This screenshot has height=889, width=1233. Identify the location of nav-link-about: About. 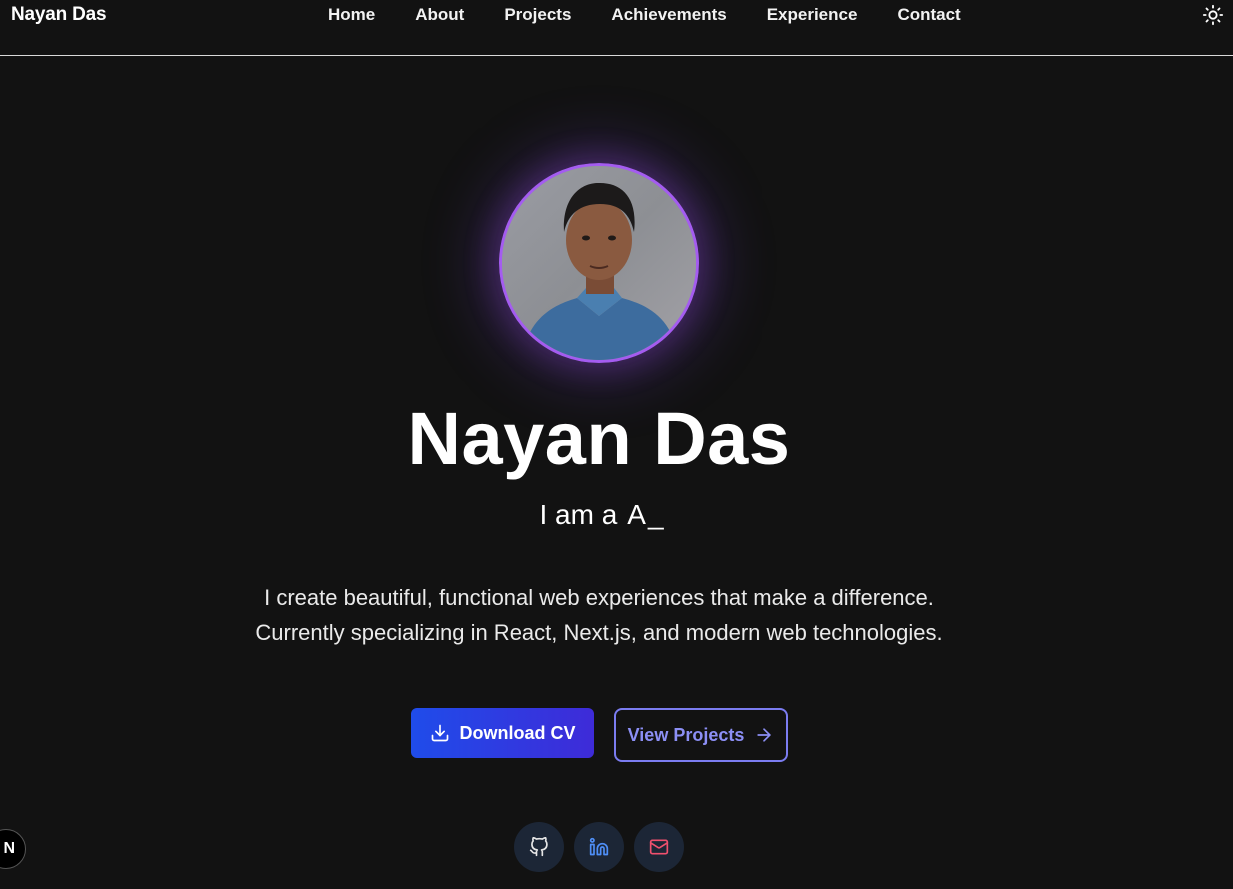
(439, 15).